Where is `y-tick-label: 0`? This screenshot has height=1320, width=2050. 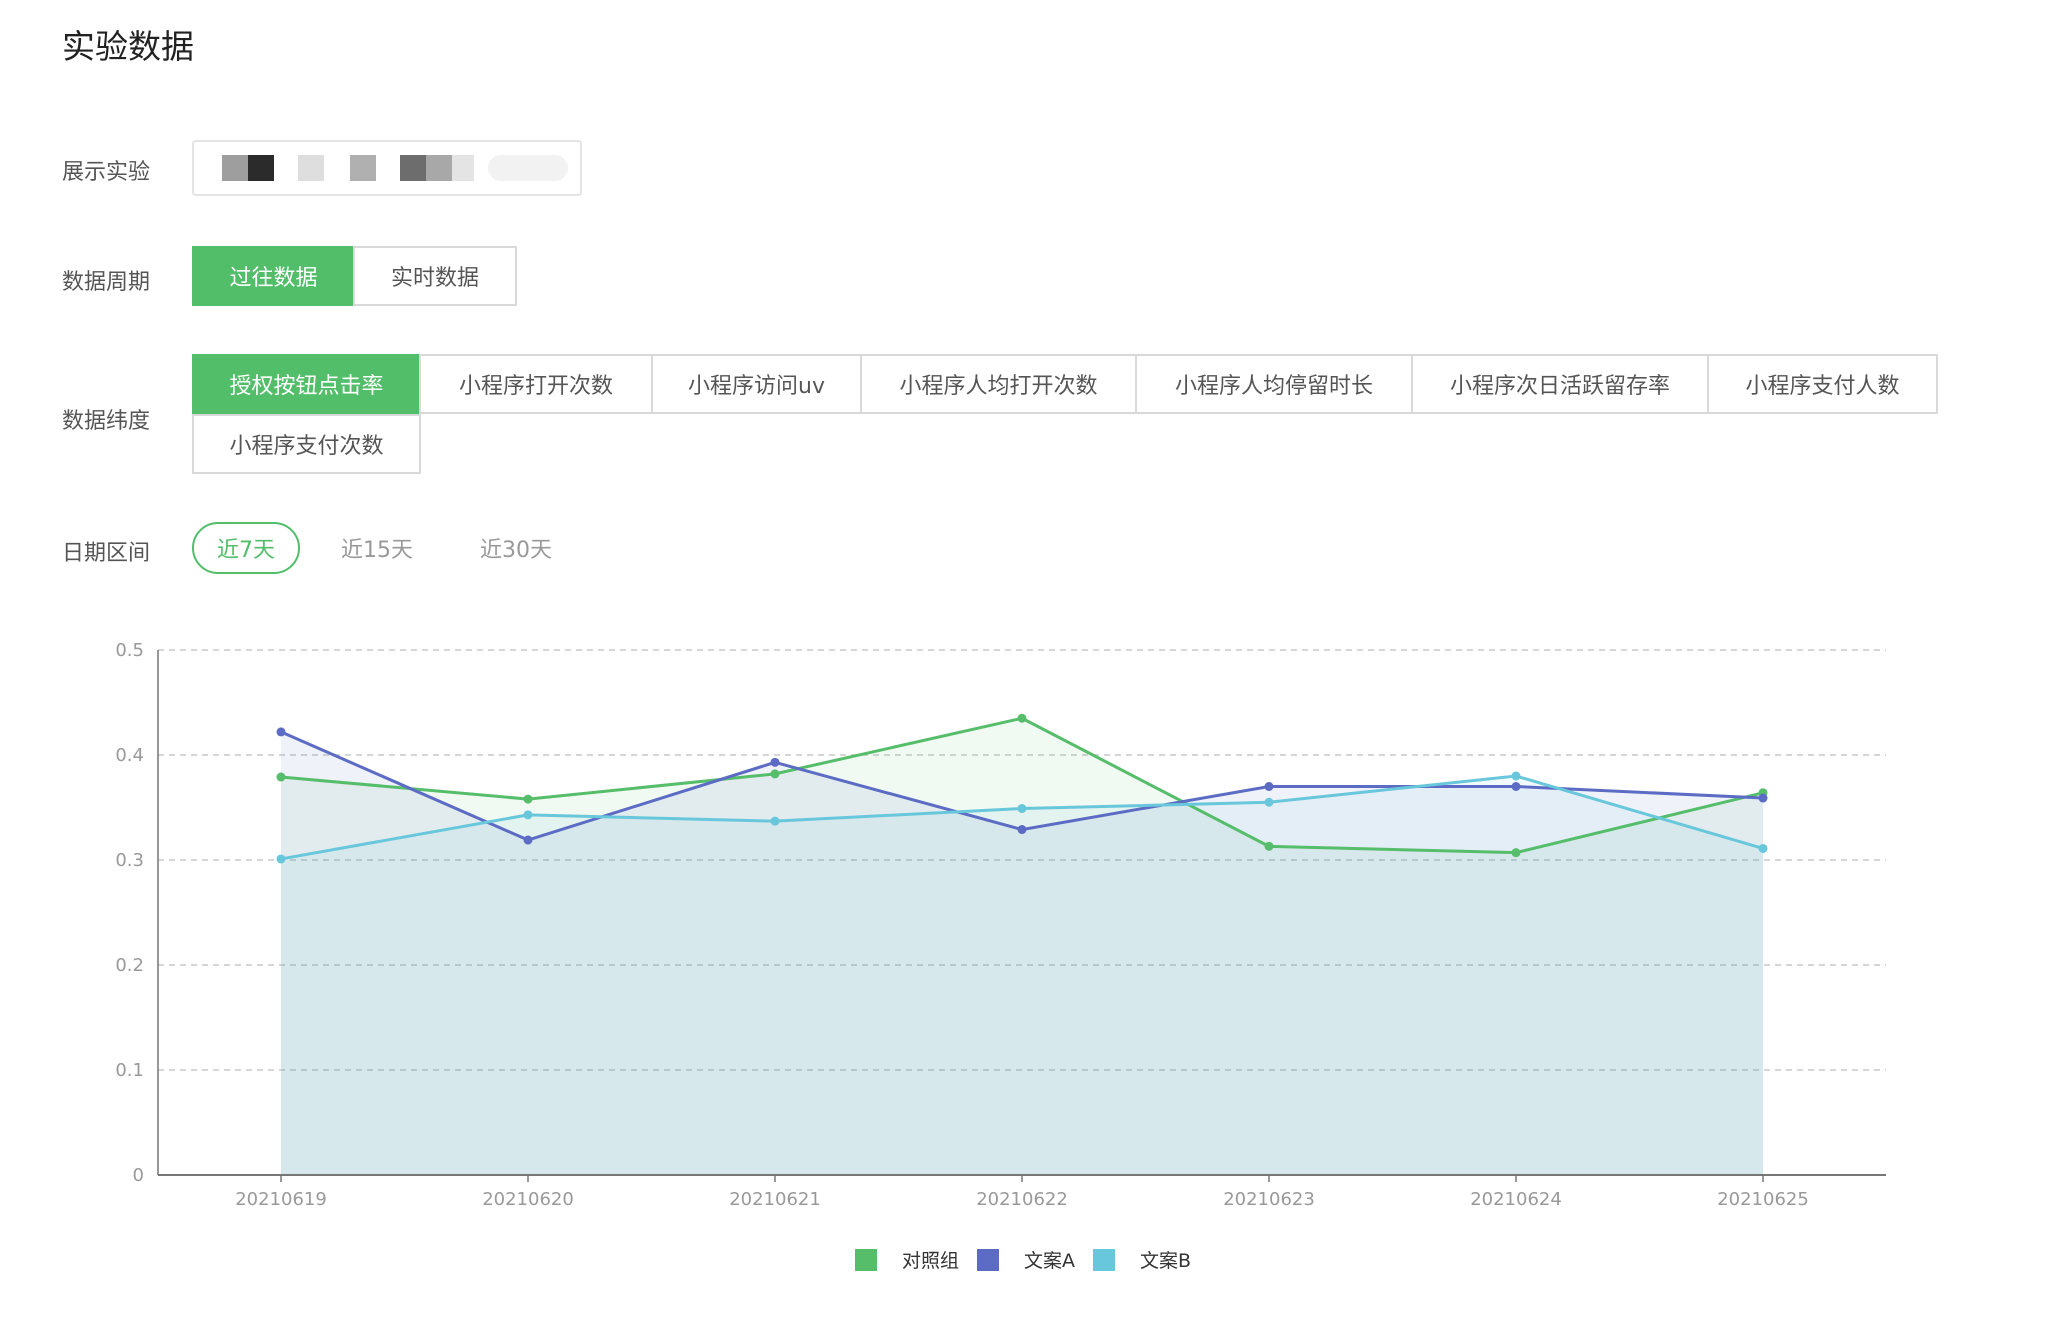
y-tick-label: 0 is located at coordinates (138, 1175).